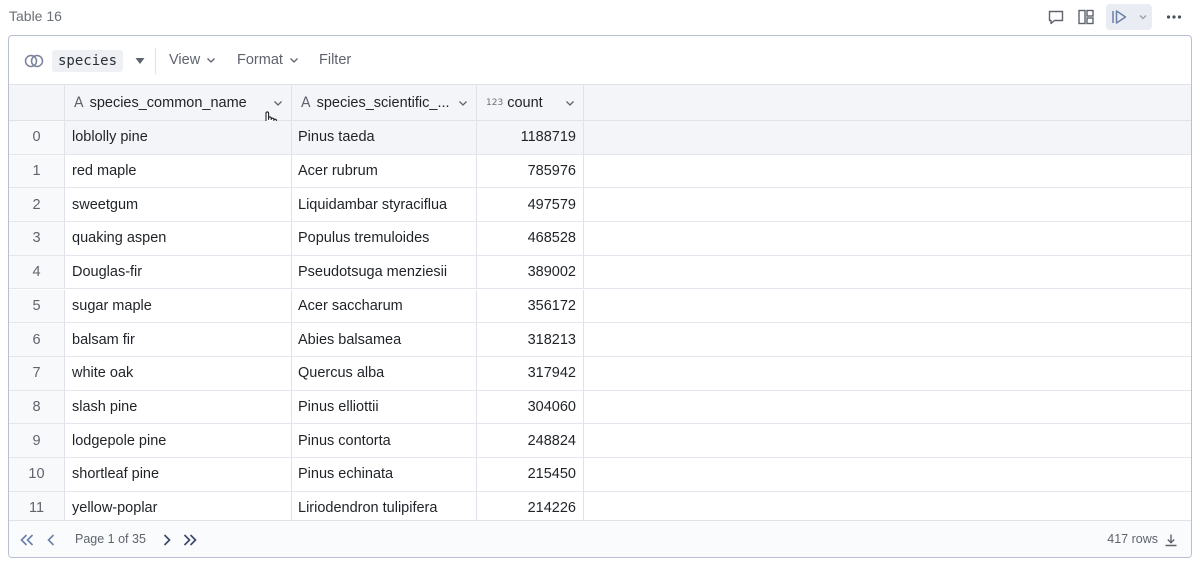 The width and height of the screenshot is (1200, 566). Describe the element at coordinates (530, 137) in the screenshot. I see `cell-count: 1188719` at that location.